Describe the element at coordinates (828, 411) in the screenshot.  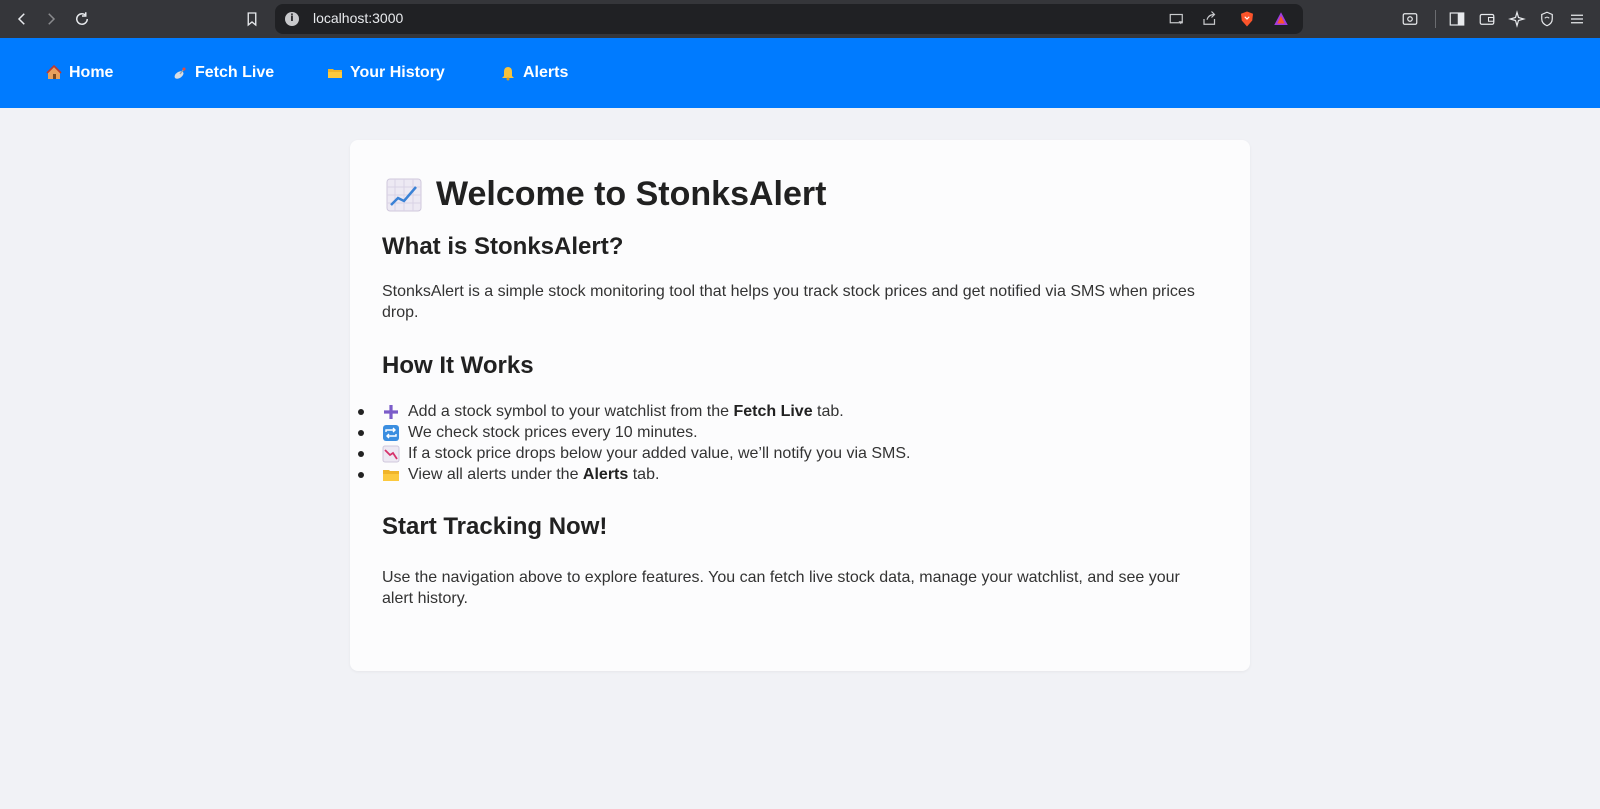
I see `step-1-after: tab.` at that location.